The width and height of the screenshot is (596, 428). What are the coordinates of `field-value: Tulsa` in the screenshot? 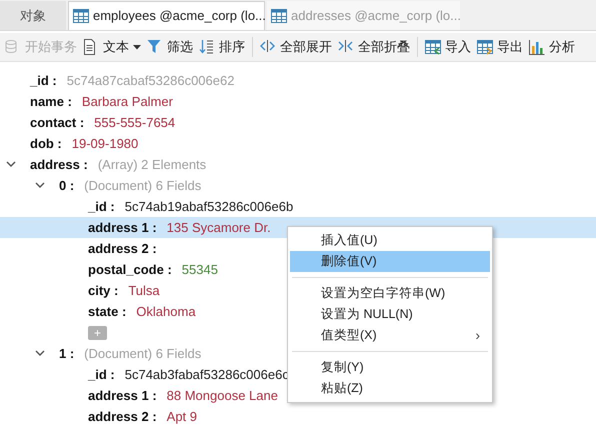 It's located at (144, 291).